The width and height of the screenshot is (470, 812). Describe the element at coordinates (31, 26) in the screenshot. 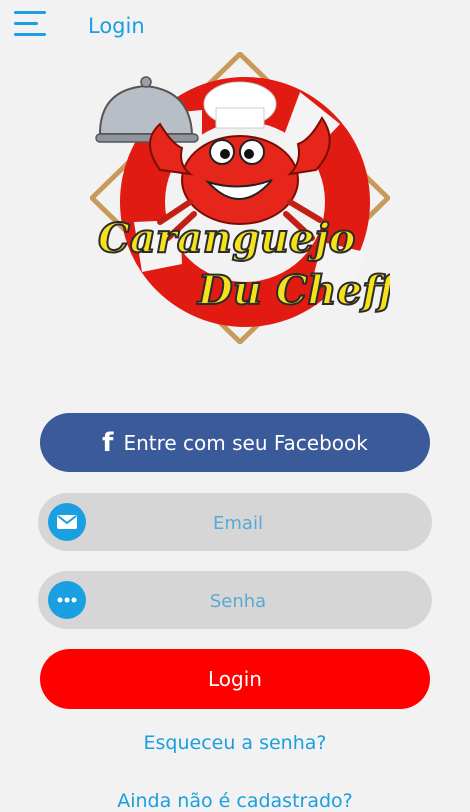

I see `hamburger-menu-icon` at that location.